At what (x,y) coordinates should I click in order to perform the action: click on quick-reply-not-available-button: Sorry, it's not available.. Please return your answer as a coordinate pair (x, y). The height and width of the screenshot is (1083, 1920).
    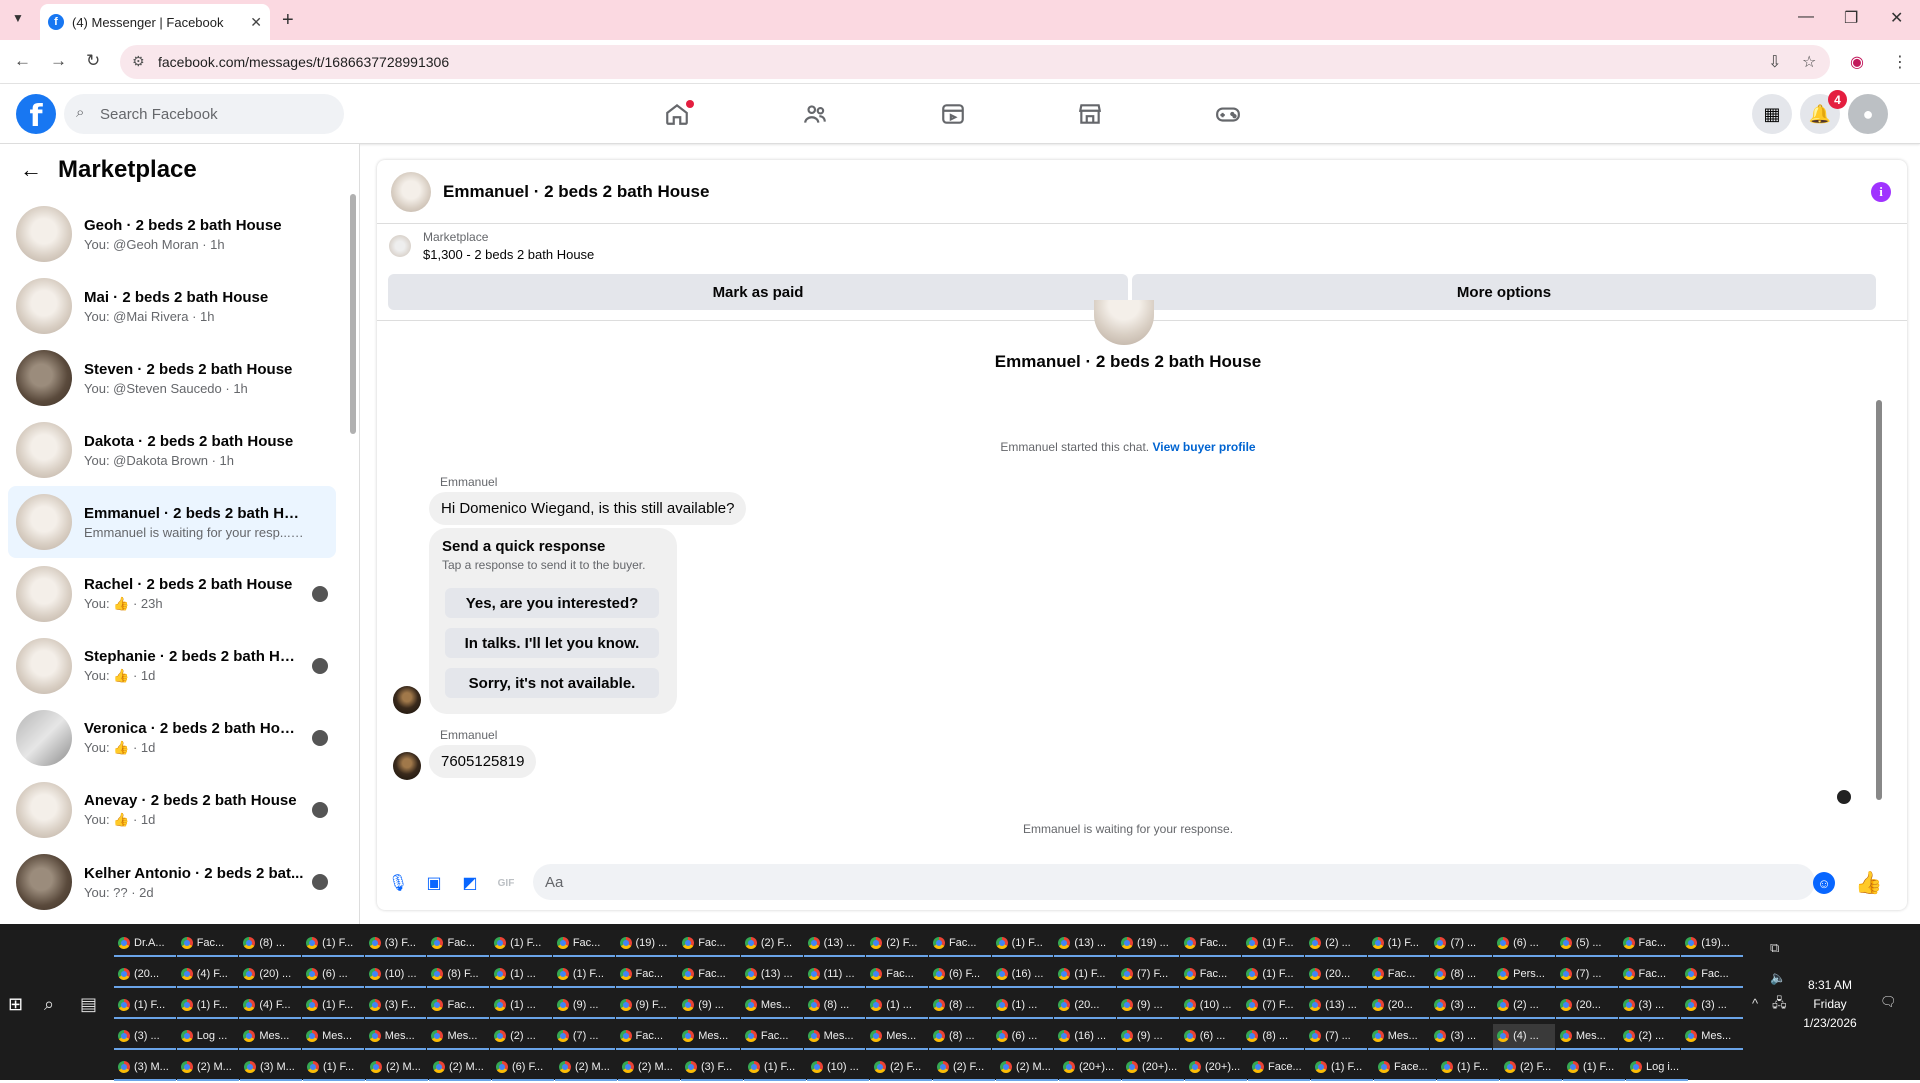
    Looking at the image, I should click on (552, 683).